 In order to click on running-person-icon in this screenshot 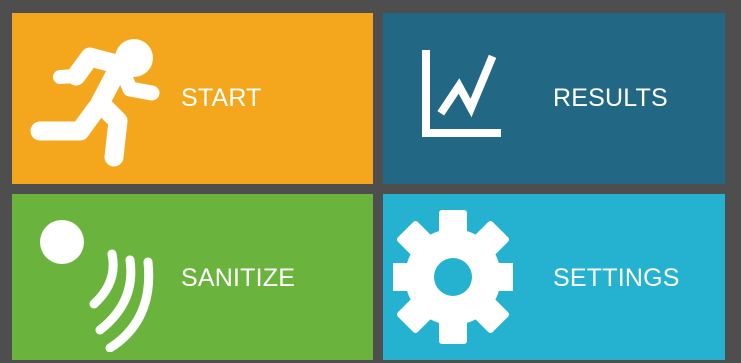, I will do `click(95, 103)`.